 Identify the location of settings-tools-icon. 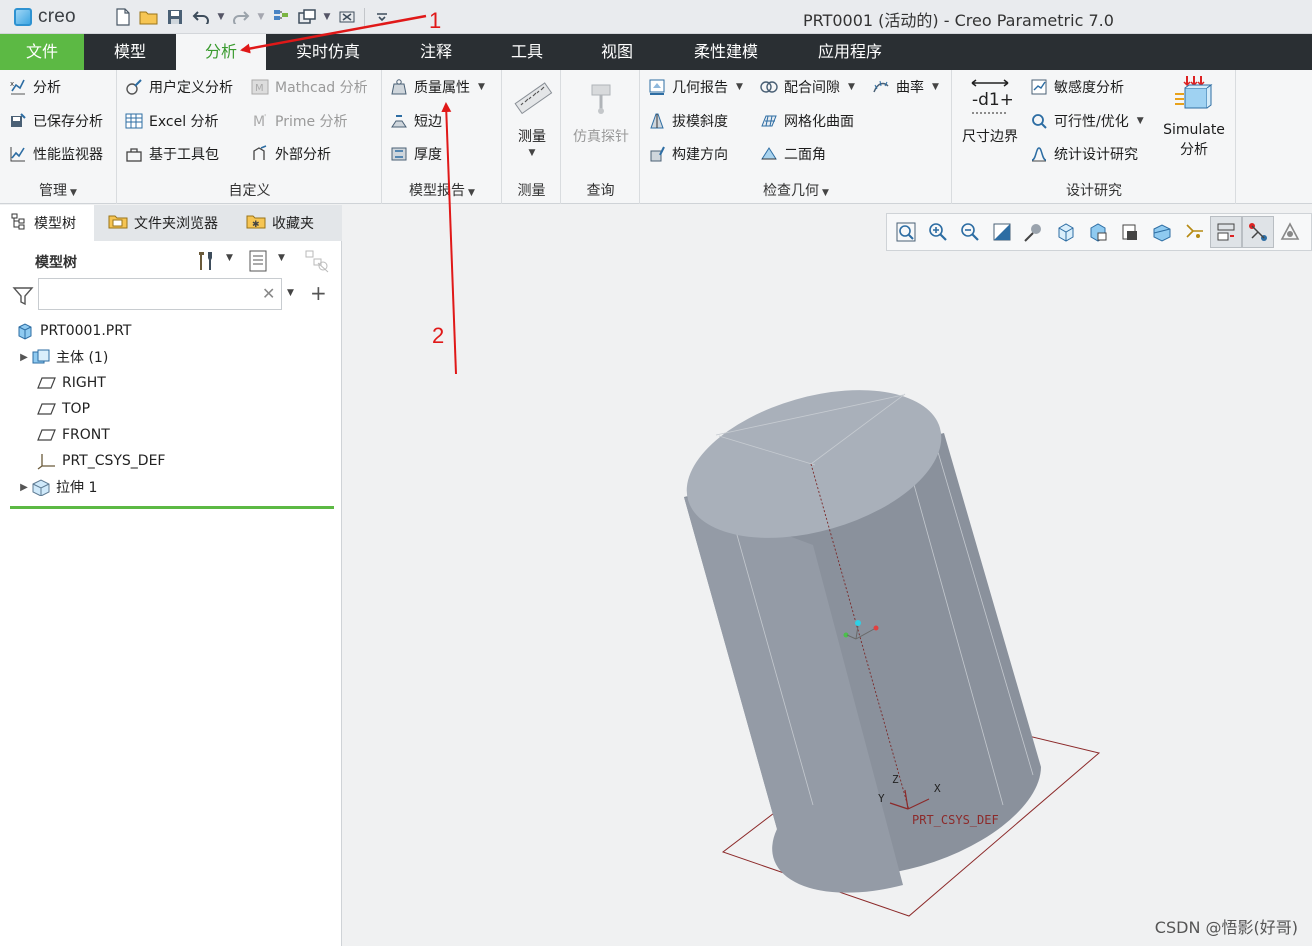
(206, 263).